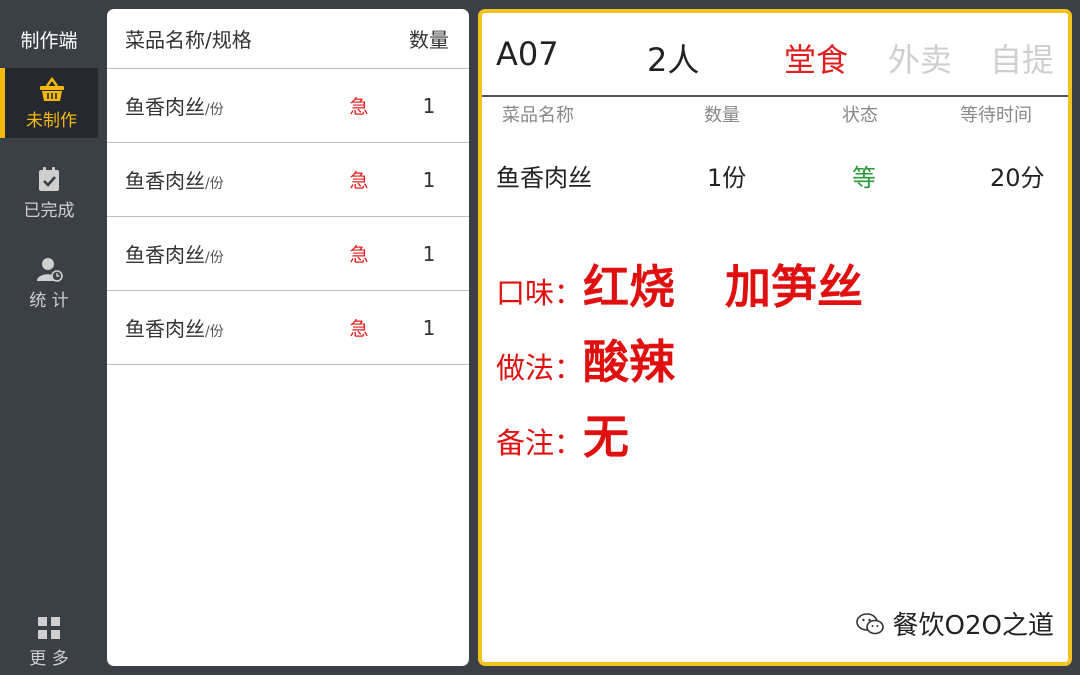  I want to click on column-header-name: 菜品名称/规格, so click(188, 40).